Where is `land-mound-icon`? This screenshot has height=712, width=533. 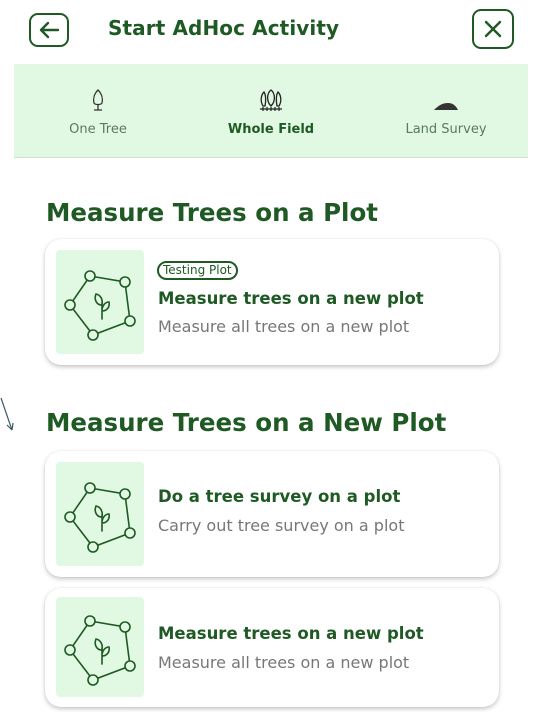
land-mound-icon is located at coordinates (446, 99).